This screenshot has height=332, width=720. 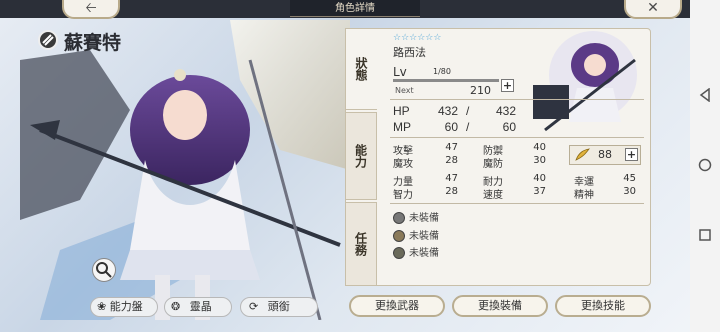 What do you see at coordinates (361, 244) in the screenshot?
I see `tab-mission: 任務` at bounding box center [361, 244].